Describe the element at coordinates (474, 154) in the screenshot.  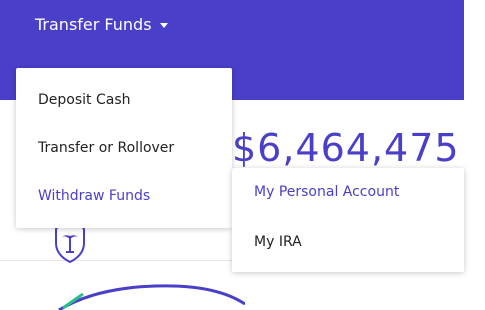
I see `header-right-edge` at that location.